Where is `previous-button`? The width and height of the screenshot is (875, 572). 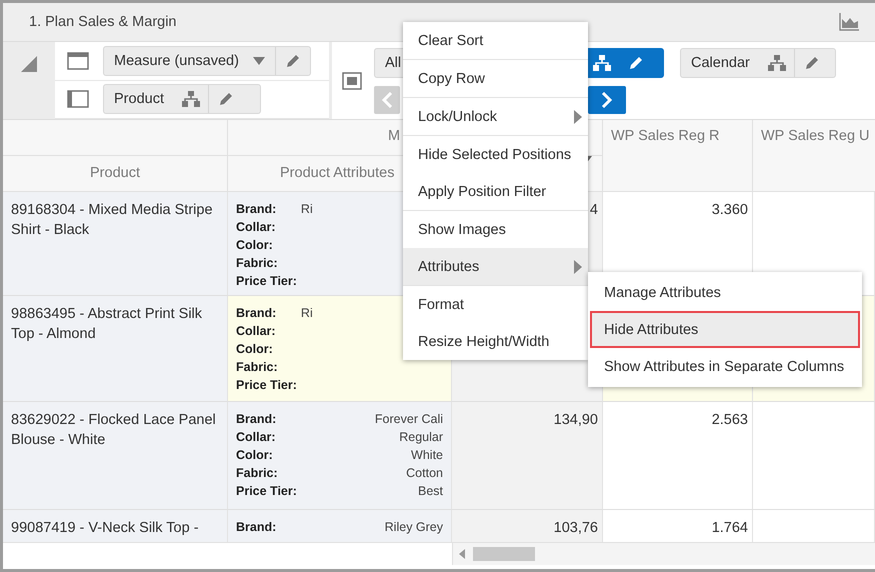
previous-button is located at coordinates (387, 100).